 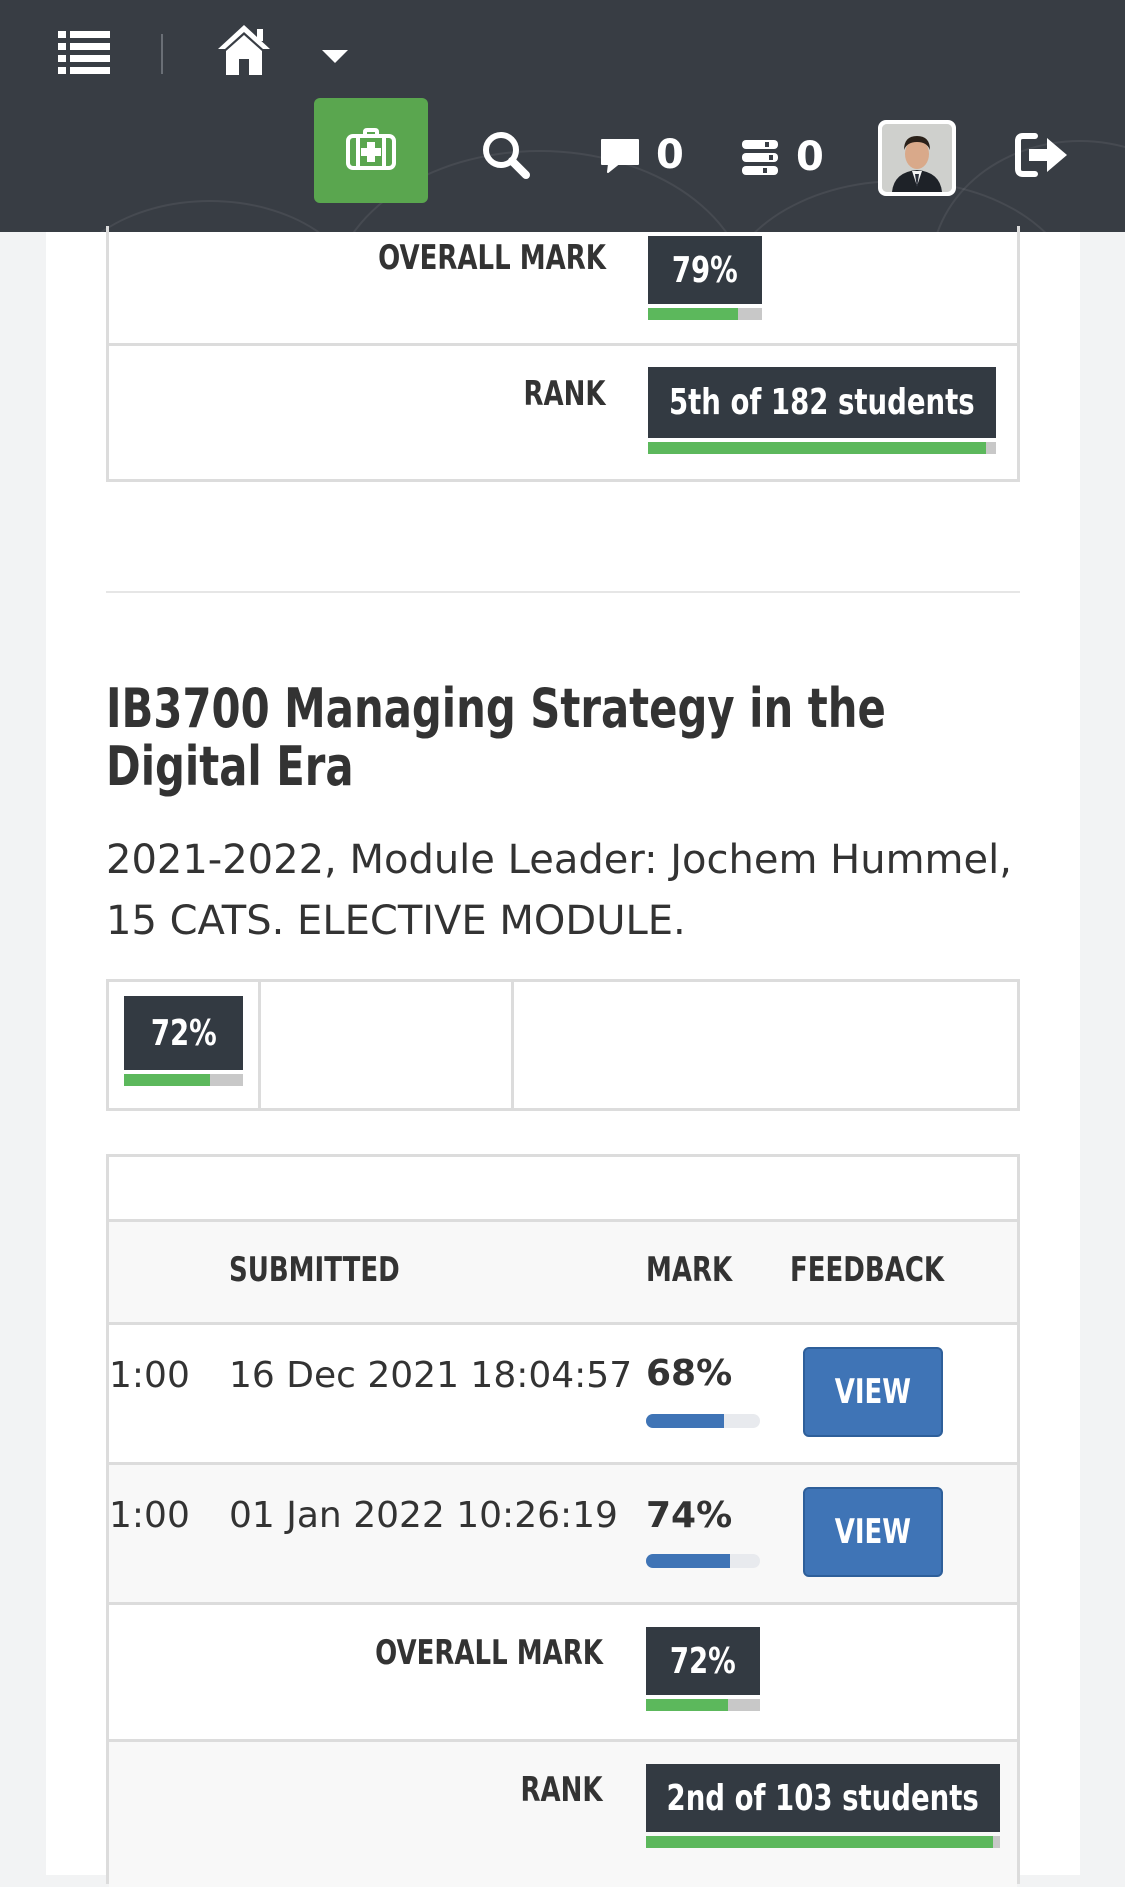 What do you see at coordinates (563, 284) in the screenshot?
I see `prev-overall-mark-row: OVERALL MARK 79%` at bounding box center [563, 284].